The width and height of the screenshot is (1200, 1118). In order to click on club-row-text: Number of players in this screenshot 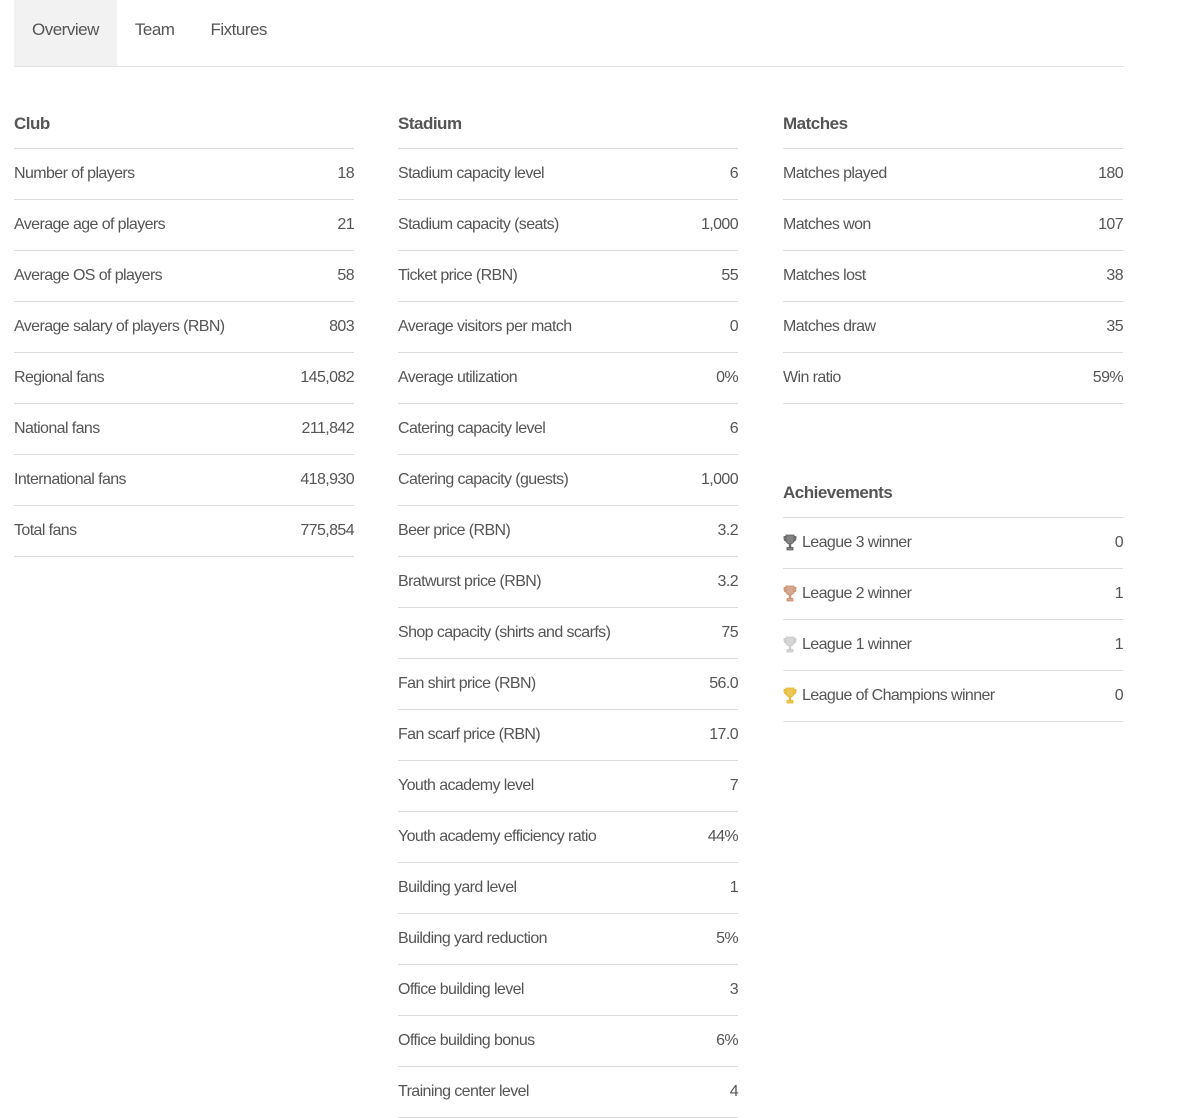, I will do `click(74, 173)`.